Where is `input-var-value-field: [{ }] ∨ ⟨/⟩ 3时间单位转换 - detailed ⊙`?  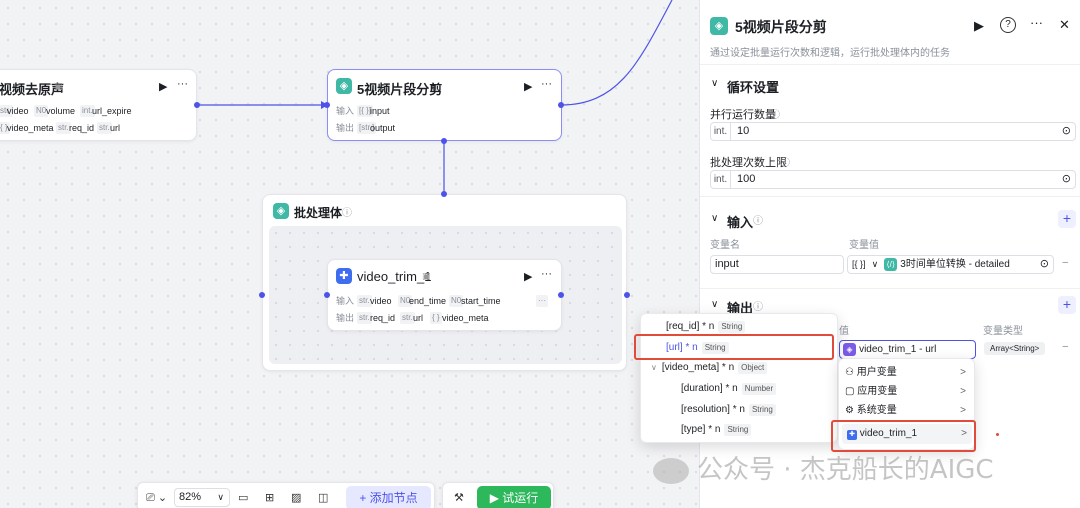 input-var-value-field: [{ }] ∨ ⟨/⟩ 3时间单位转换 - detailed ⊙ is located at coordinates (950, 264).